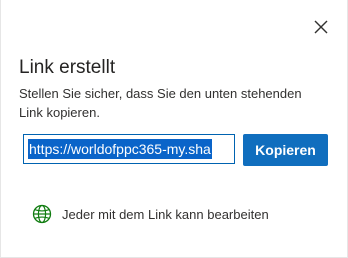  I want to click on dialog-border-left, so click(0, 129).